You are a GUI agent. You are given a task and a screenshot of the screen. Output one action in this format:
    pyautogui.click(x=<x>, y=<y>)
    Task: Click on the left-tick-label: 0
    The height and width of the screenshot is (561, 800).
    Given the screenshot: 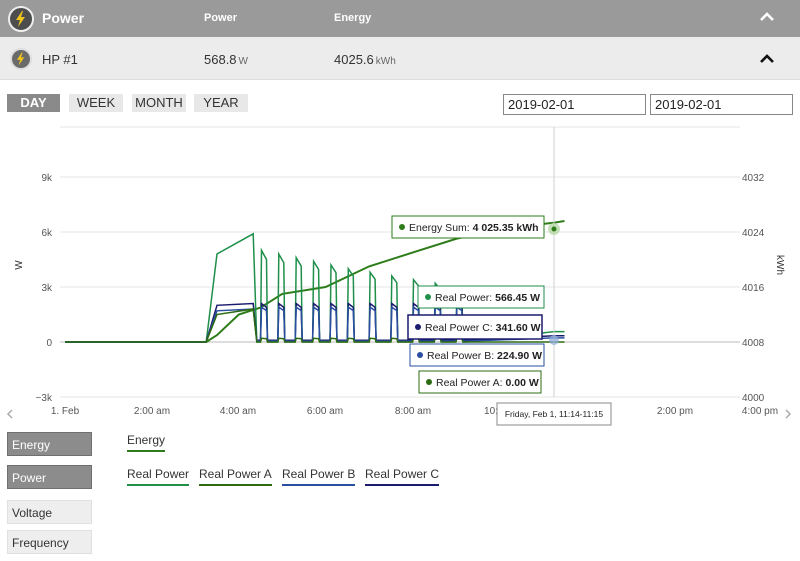 What is the action you would take?
    pyautogui.click(x=49, y=343)
    